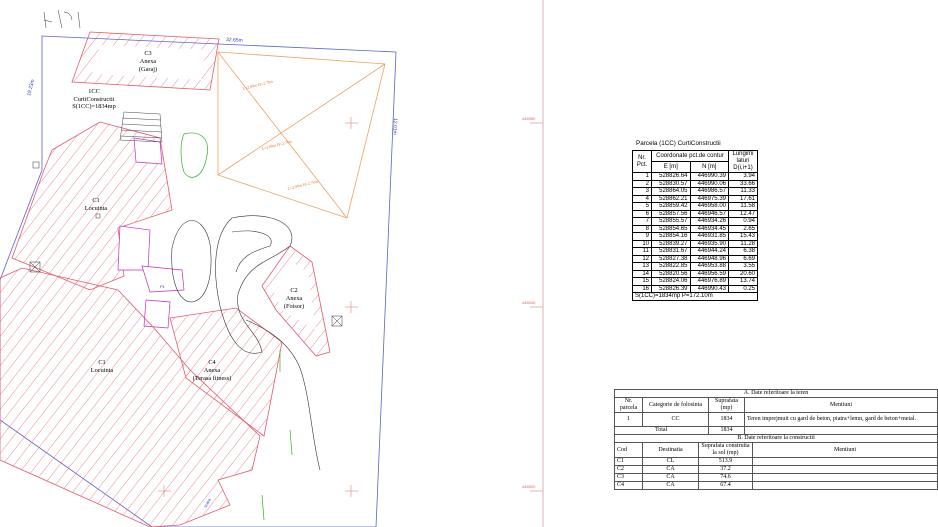 This screenshot has width=938, height=527. What do you see at coordinates (671, 243) in the screenshot?
I see `cell-east: 528839.27` at bounding box center [671, 243].